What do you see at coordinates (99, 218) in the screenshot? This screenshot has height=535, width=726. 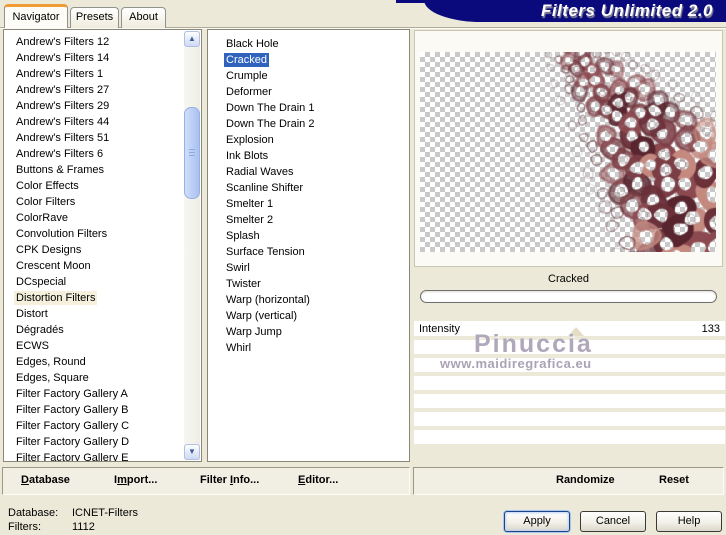 I see `category-list-item: ColorRave` at bounding box center [99, 218].